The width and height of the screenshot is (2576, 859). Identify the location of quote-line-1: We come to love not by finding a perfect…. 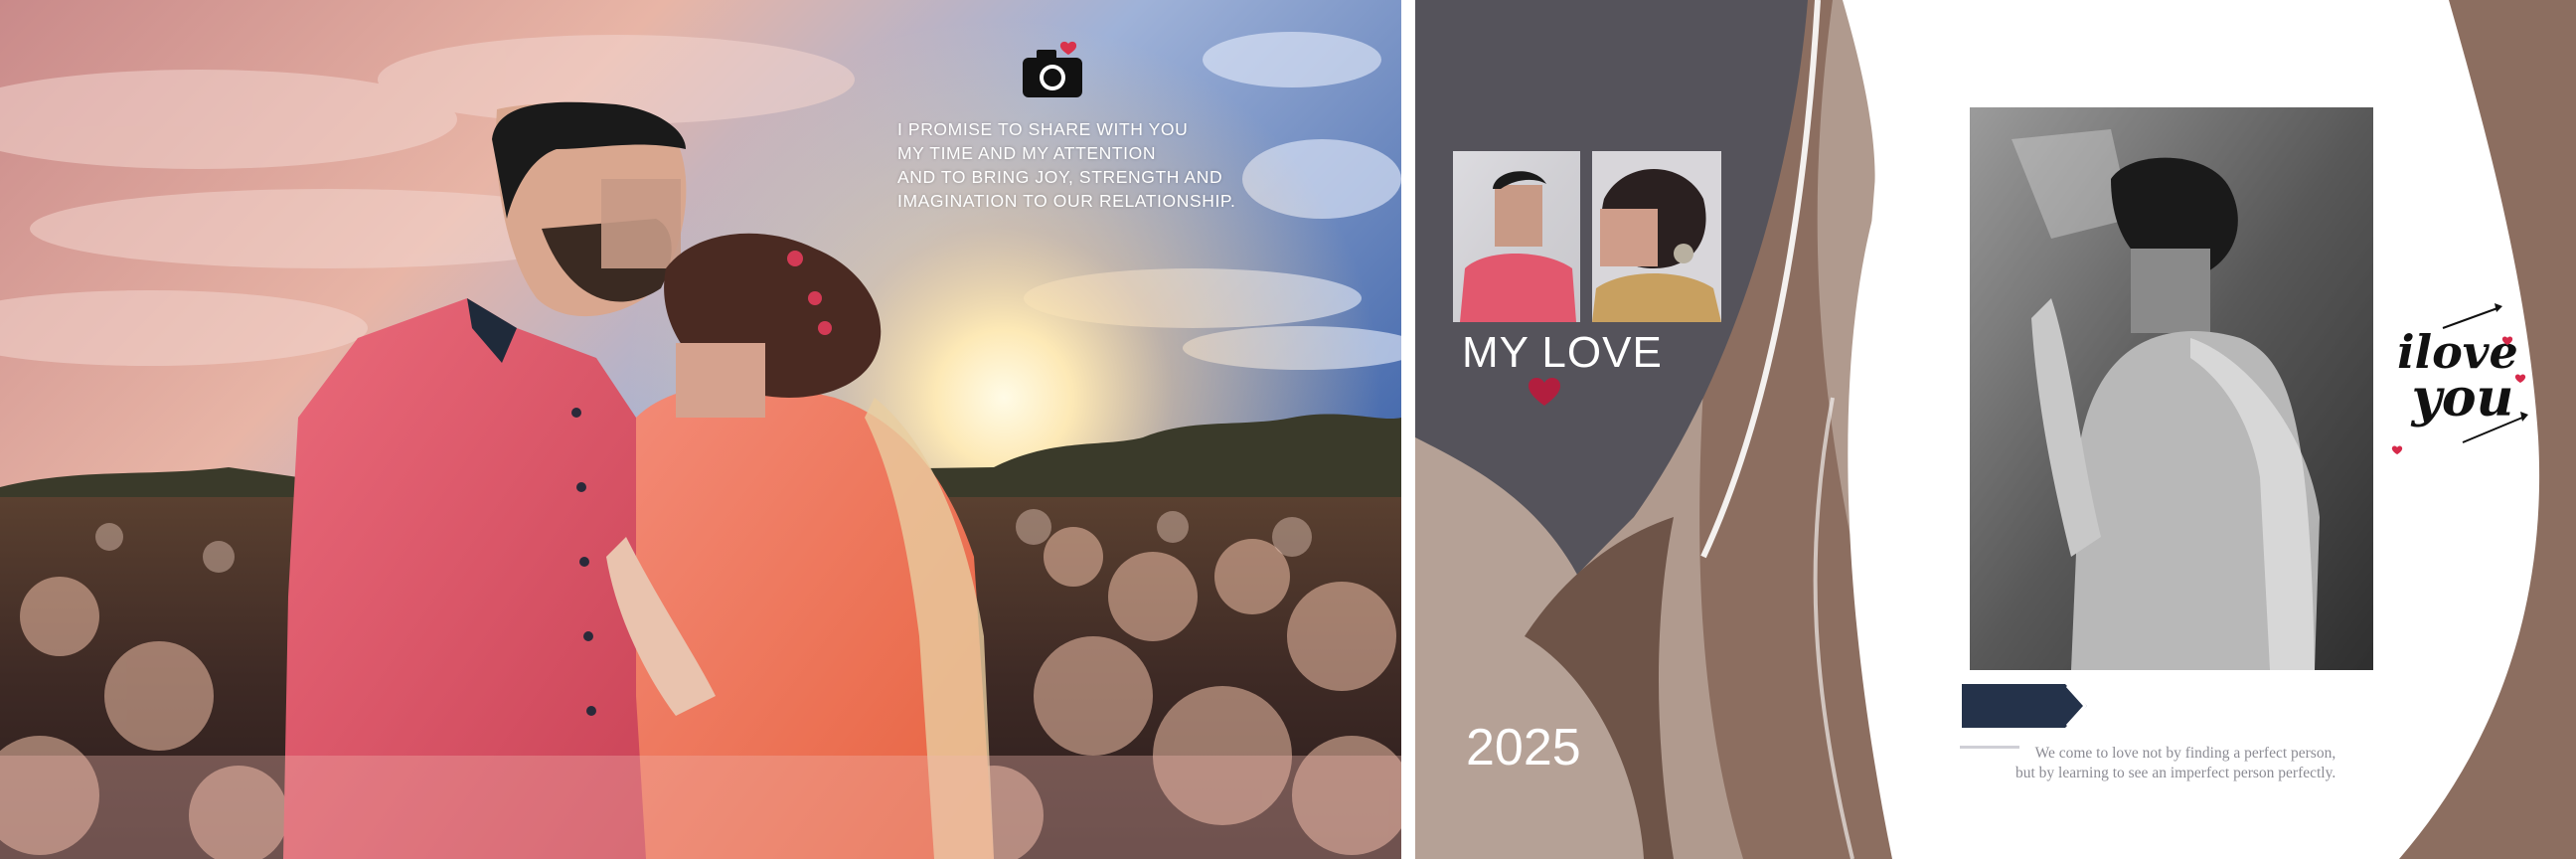
(2185, 753).